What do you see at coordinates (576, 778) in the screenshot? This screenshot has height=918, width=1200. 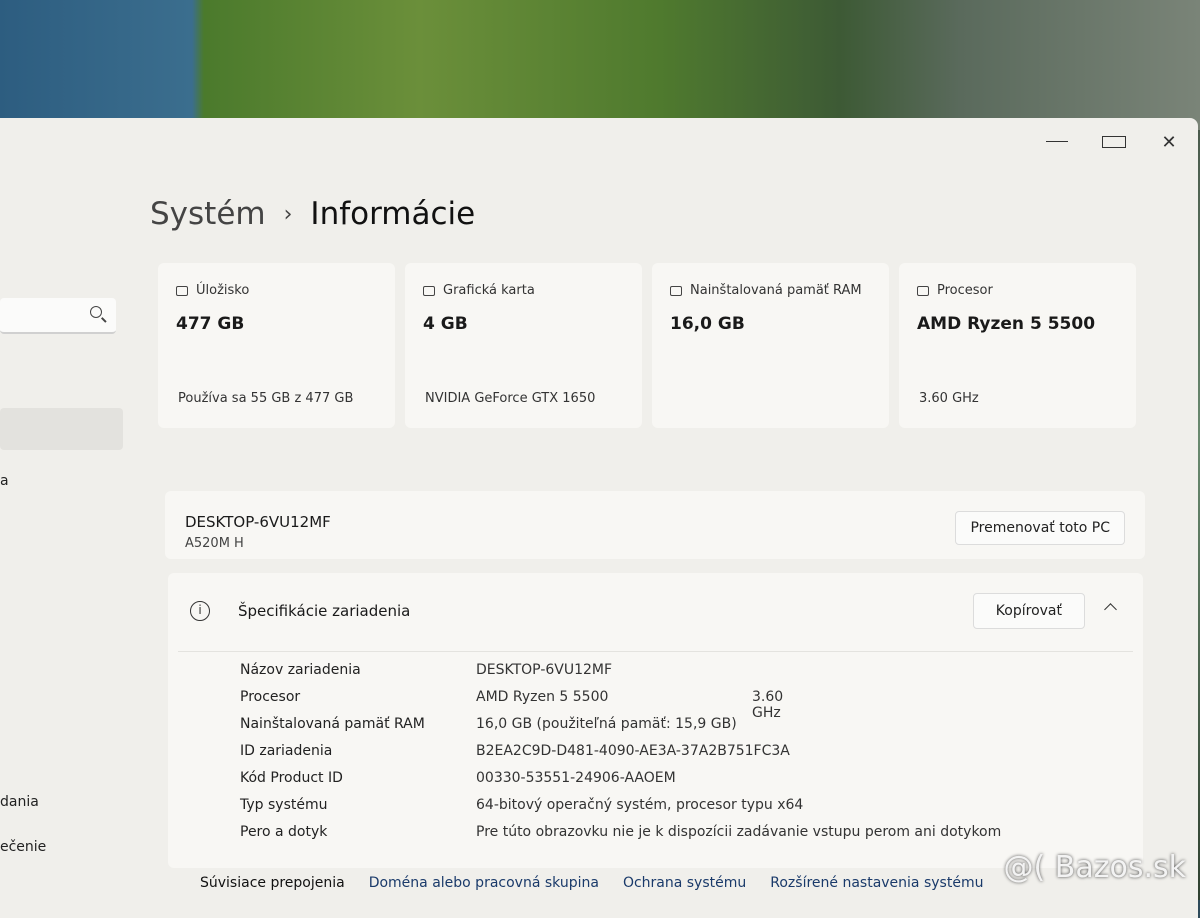 I see `spec-value: 00330-53551-24906-AAOEM` at bounding box center [576, 778].